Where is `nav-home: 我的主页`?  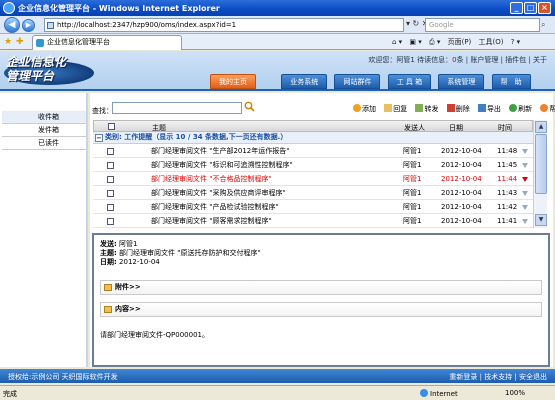
nav-home: 我的主页 is located at coordinates (233, 81).